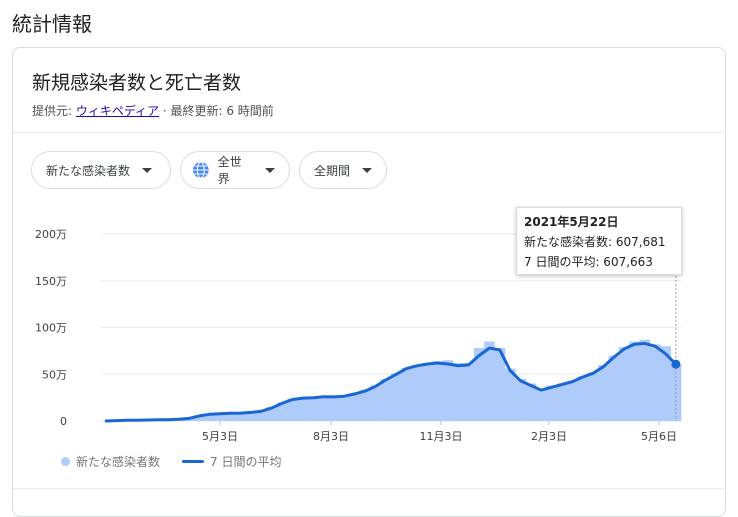  I want to click on x-tick-label: 5月3日, so click(220, 436).